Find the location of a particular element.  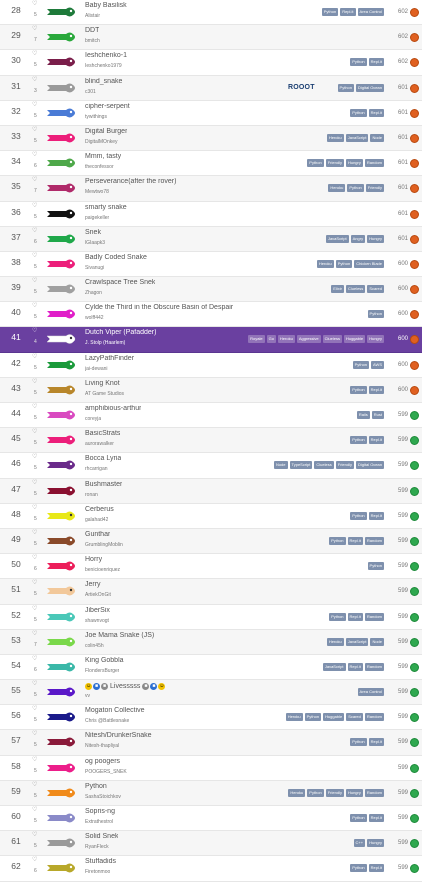

author-name: POOGERS_SNEK is located at coordinates (106, 772).